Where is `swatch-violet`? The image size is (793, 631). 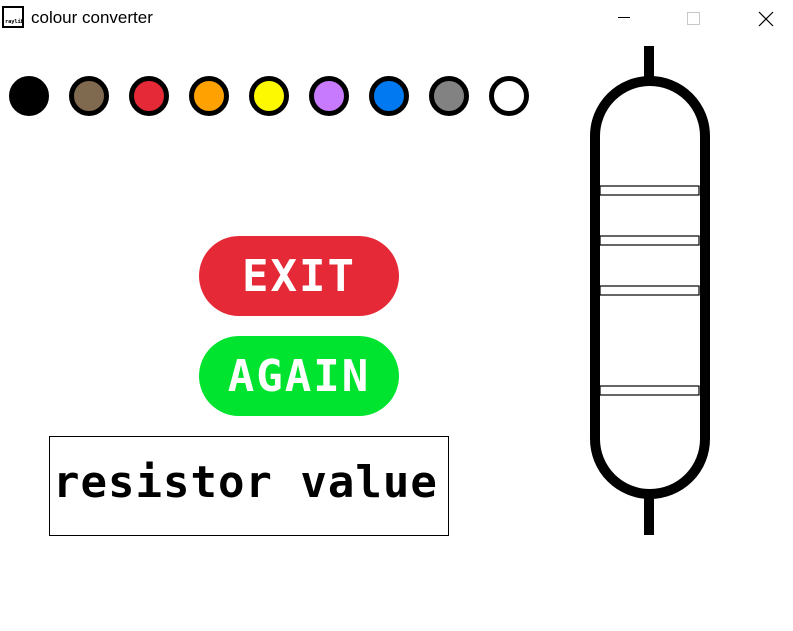
swatch-violet is located at coordinates (329, 96).